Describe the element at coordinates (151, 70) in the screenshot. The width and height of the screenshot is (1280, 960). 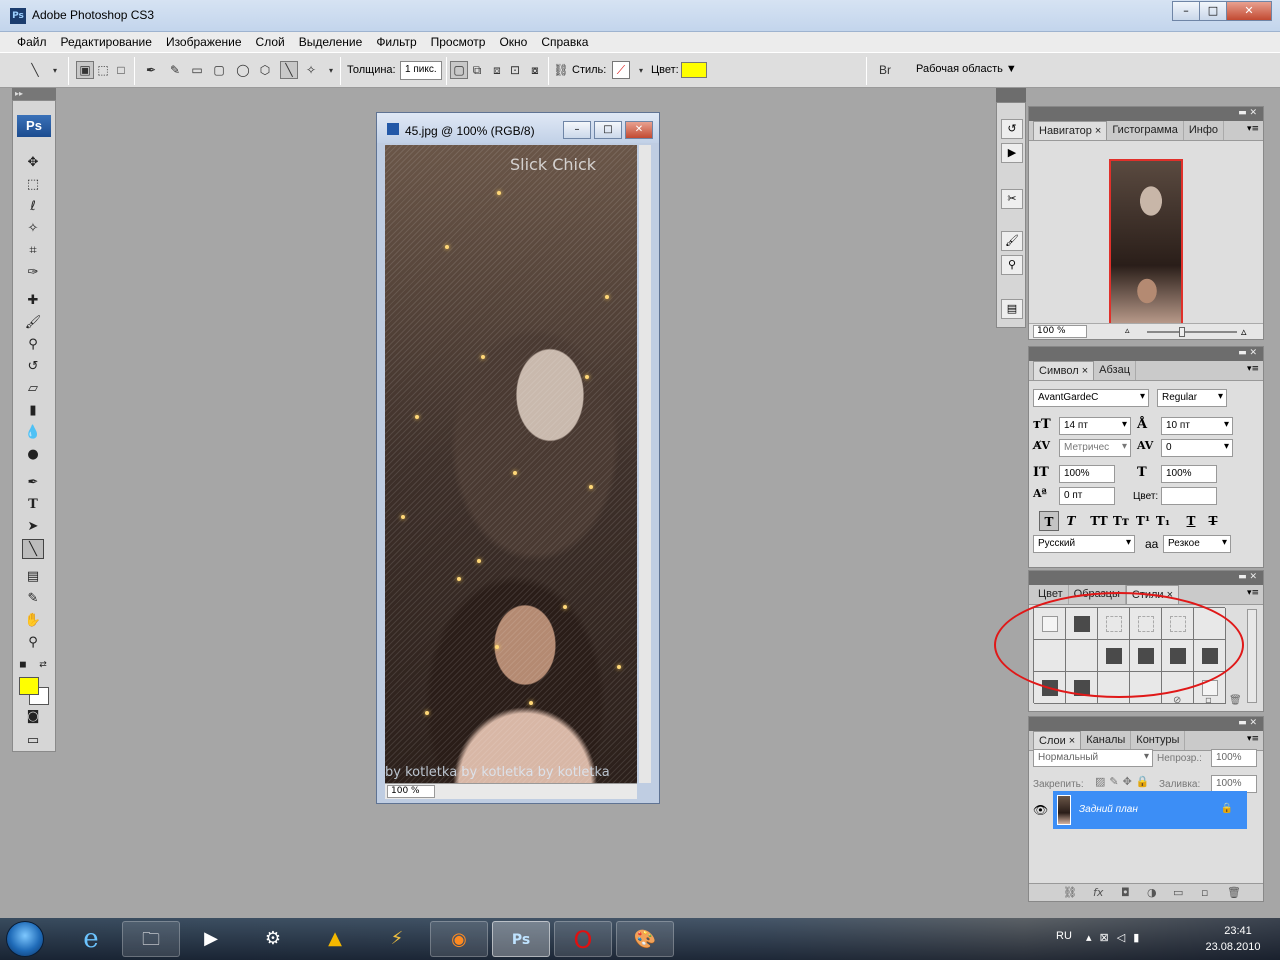
I see `pen-tool-icon: ✒` at that location.